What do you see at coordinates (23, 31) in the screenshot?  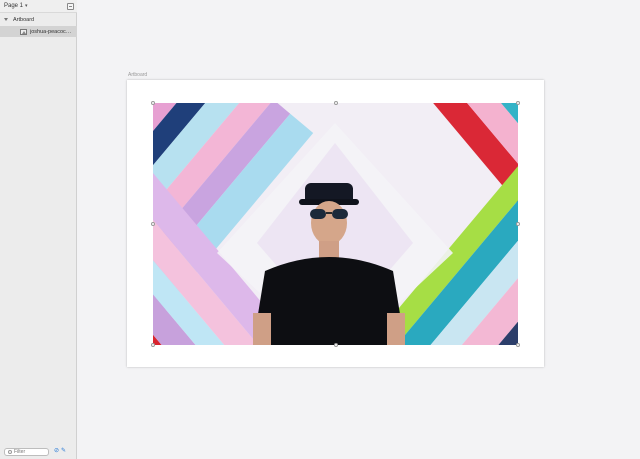 I see `image-layer-icon` at bounding box center [23, 31].